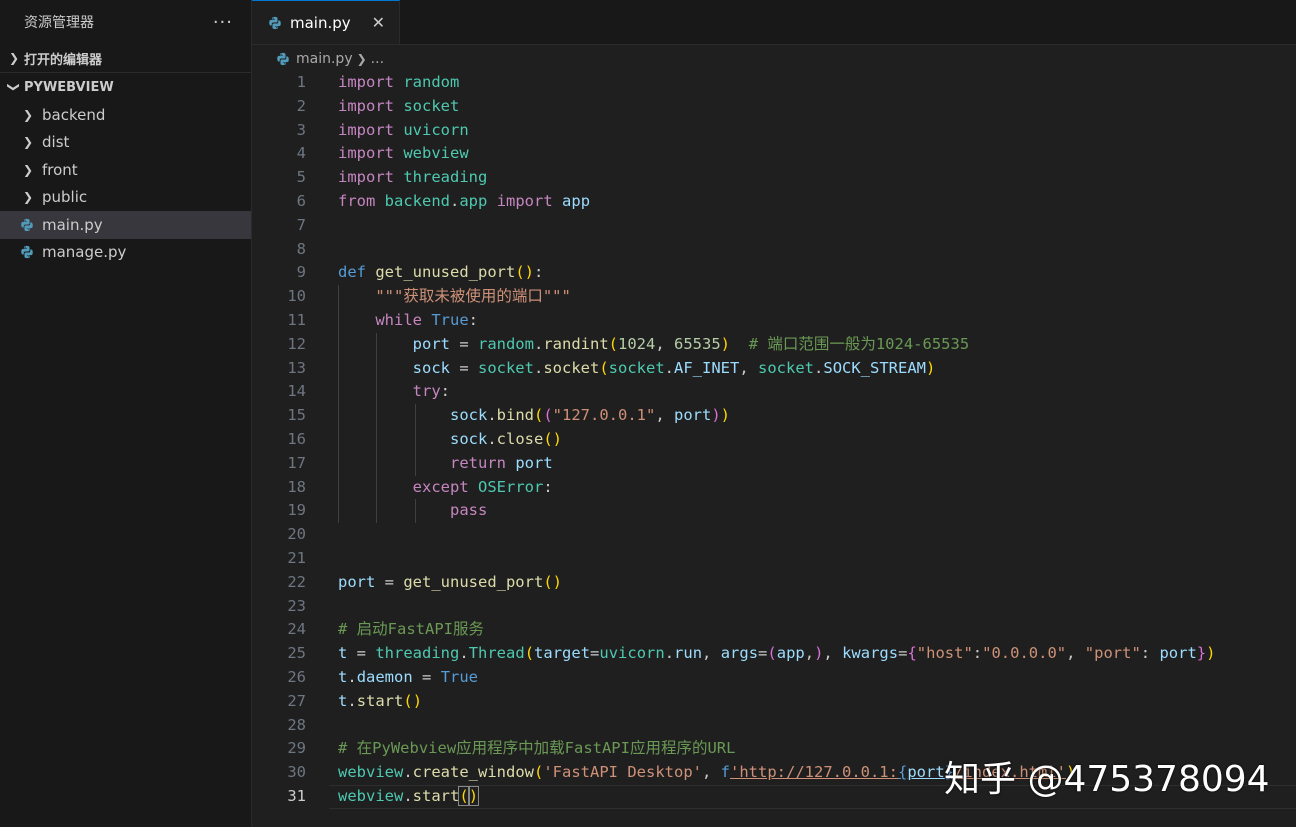 This screenshot has height=827, width=1296. Describe the element at coordinates (63, 60) in the screenshot. I see `open-editors-label: 打开的编辑器` at that location.